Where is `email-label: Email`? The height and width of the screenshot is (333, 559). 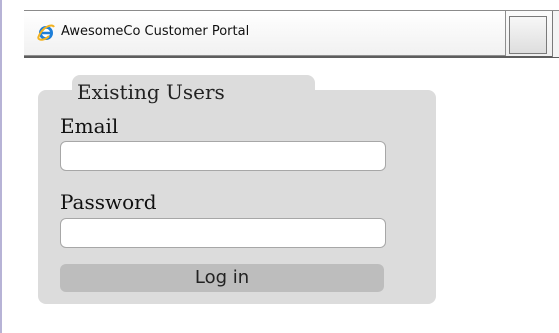
email-label: Email is located at coordinates (89, 126).